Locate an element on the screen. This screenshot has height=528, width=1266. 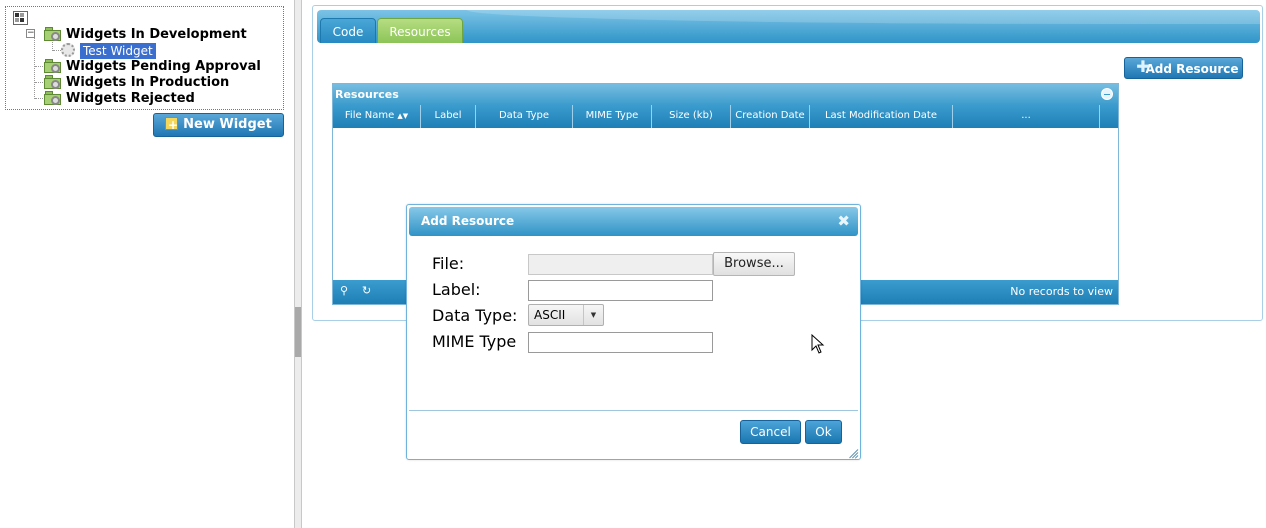
gear-icon is located at coordinates (68, 50).